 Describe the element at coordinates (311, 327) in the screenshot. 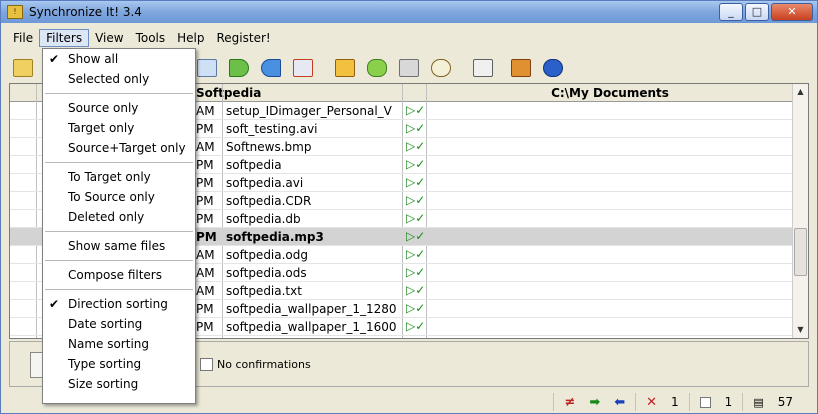

I see `file-name: softpedia_wallpaper_1_1600` at that location.